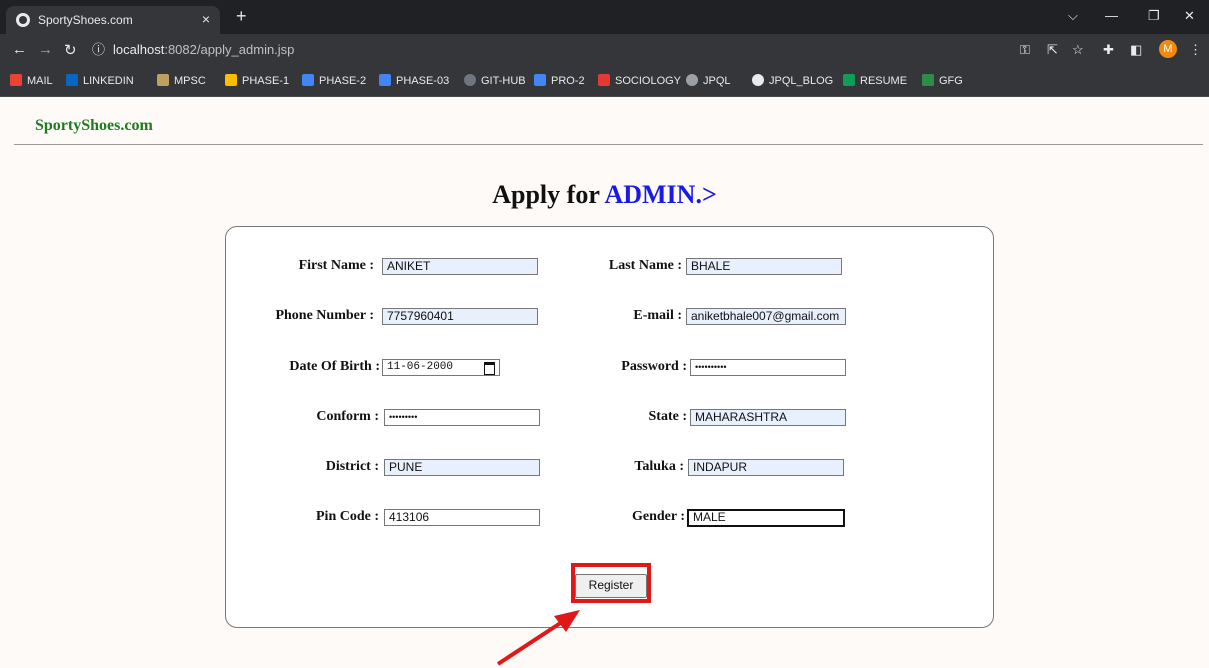  I want to click on linkedin-icon, so click(72, 80).